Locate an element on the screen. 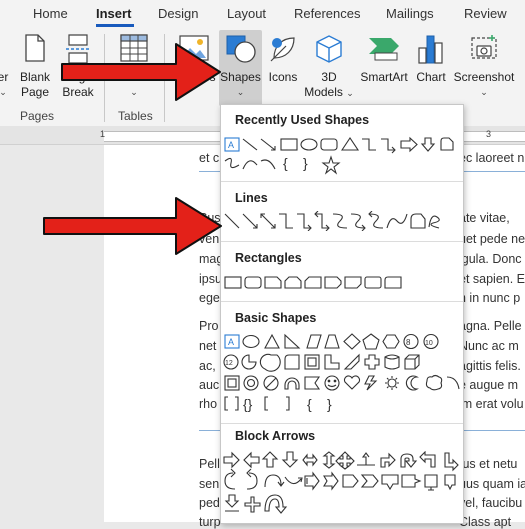  3d-models-label: 3D Models ⌄ is located at coordinates (329, 84).